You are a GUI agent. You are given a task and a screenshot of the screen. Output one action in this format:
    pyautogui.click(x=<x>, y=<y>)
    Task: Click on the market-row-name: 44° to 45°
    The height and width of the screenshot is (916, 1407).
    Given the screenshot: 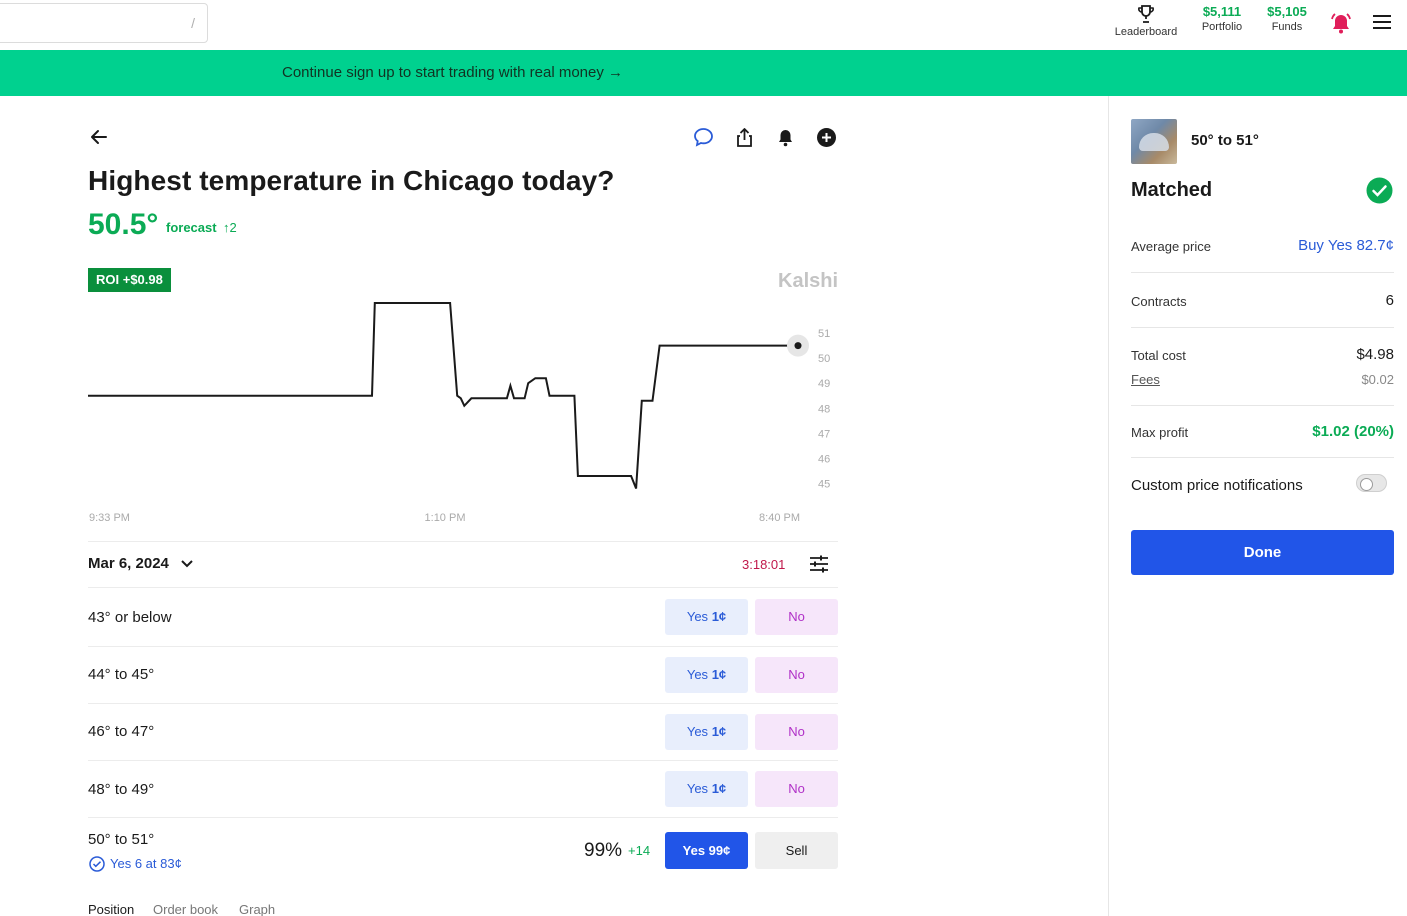 What is the action you would take?
    pyautogui.click(x=121, y=674)
    